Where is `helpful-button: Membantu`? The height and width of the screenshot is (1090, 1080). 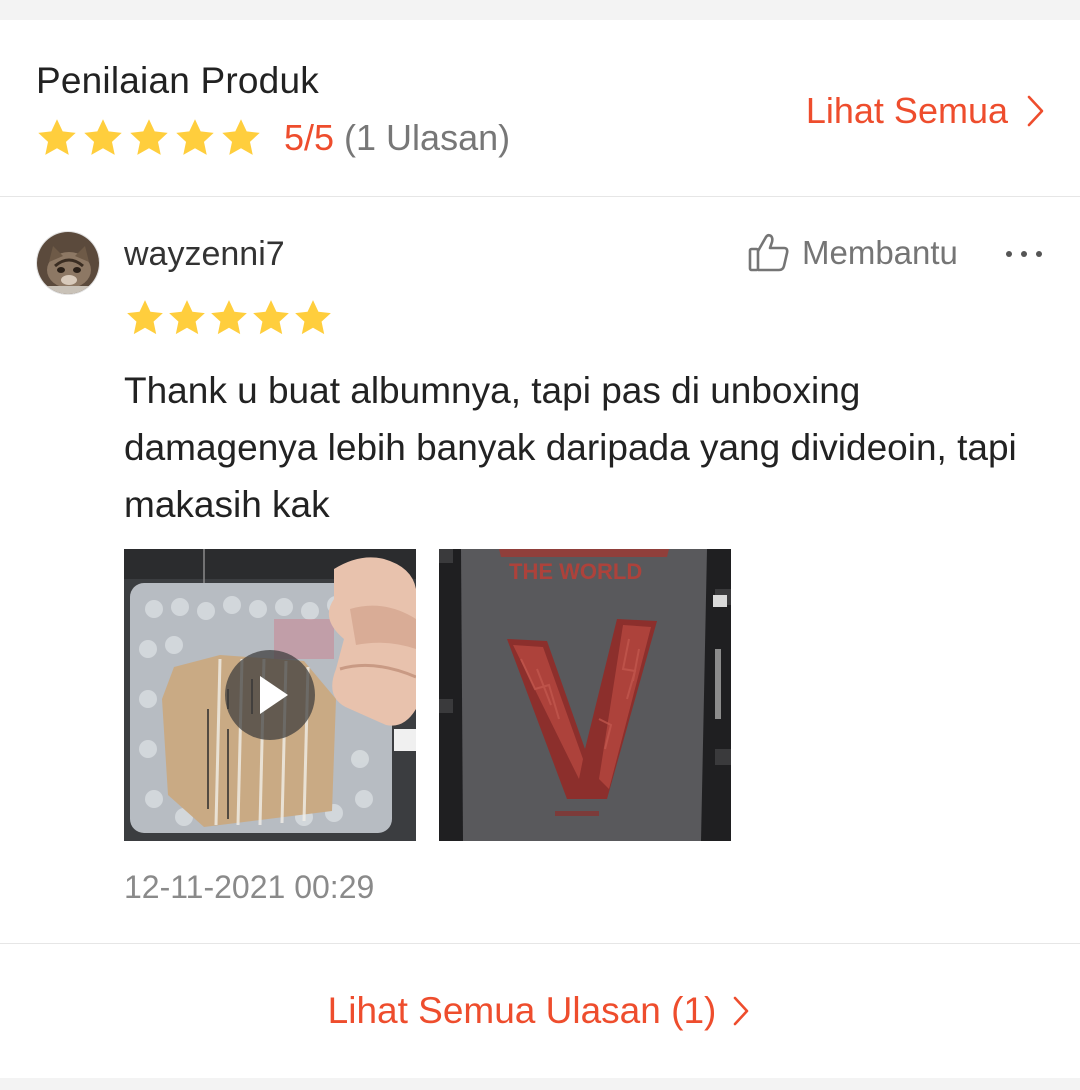
helpful-button: Membantu is located at coordinates (853, 253).